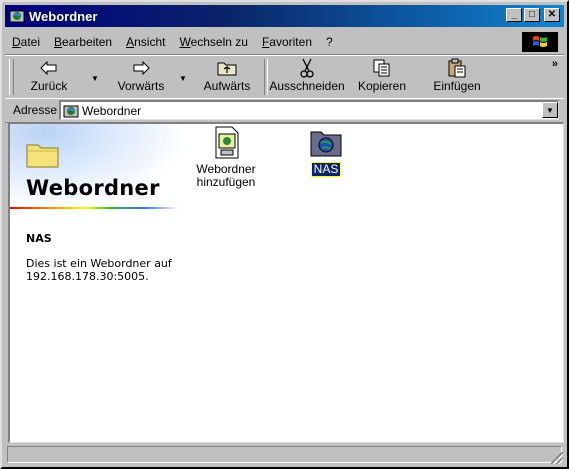 This screenshot has height=469, width=569. Describe the element at coordinates (11, 77) in the screenshot. I see `toolbar-grip` at that location.